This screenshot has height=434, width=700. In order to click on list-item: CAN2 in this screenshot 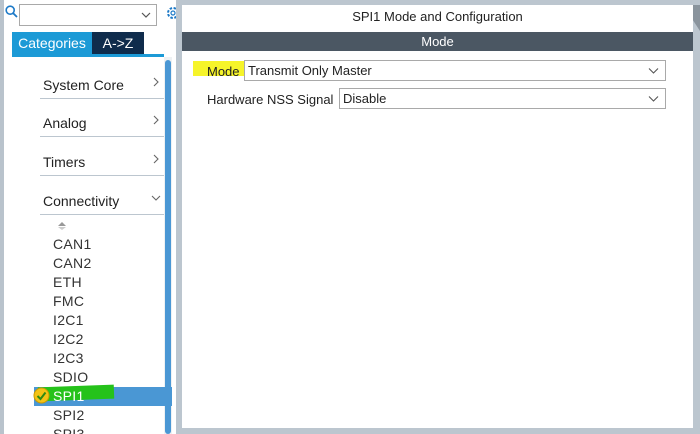, I will do `click(72, 263)`.